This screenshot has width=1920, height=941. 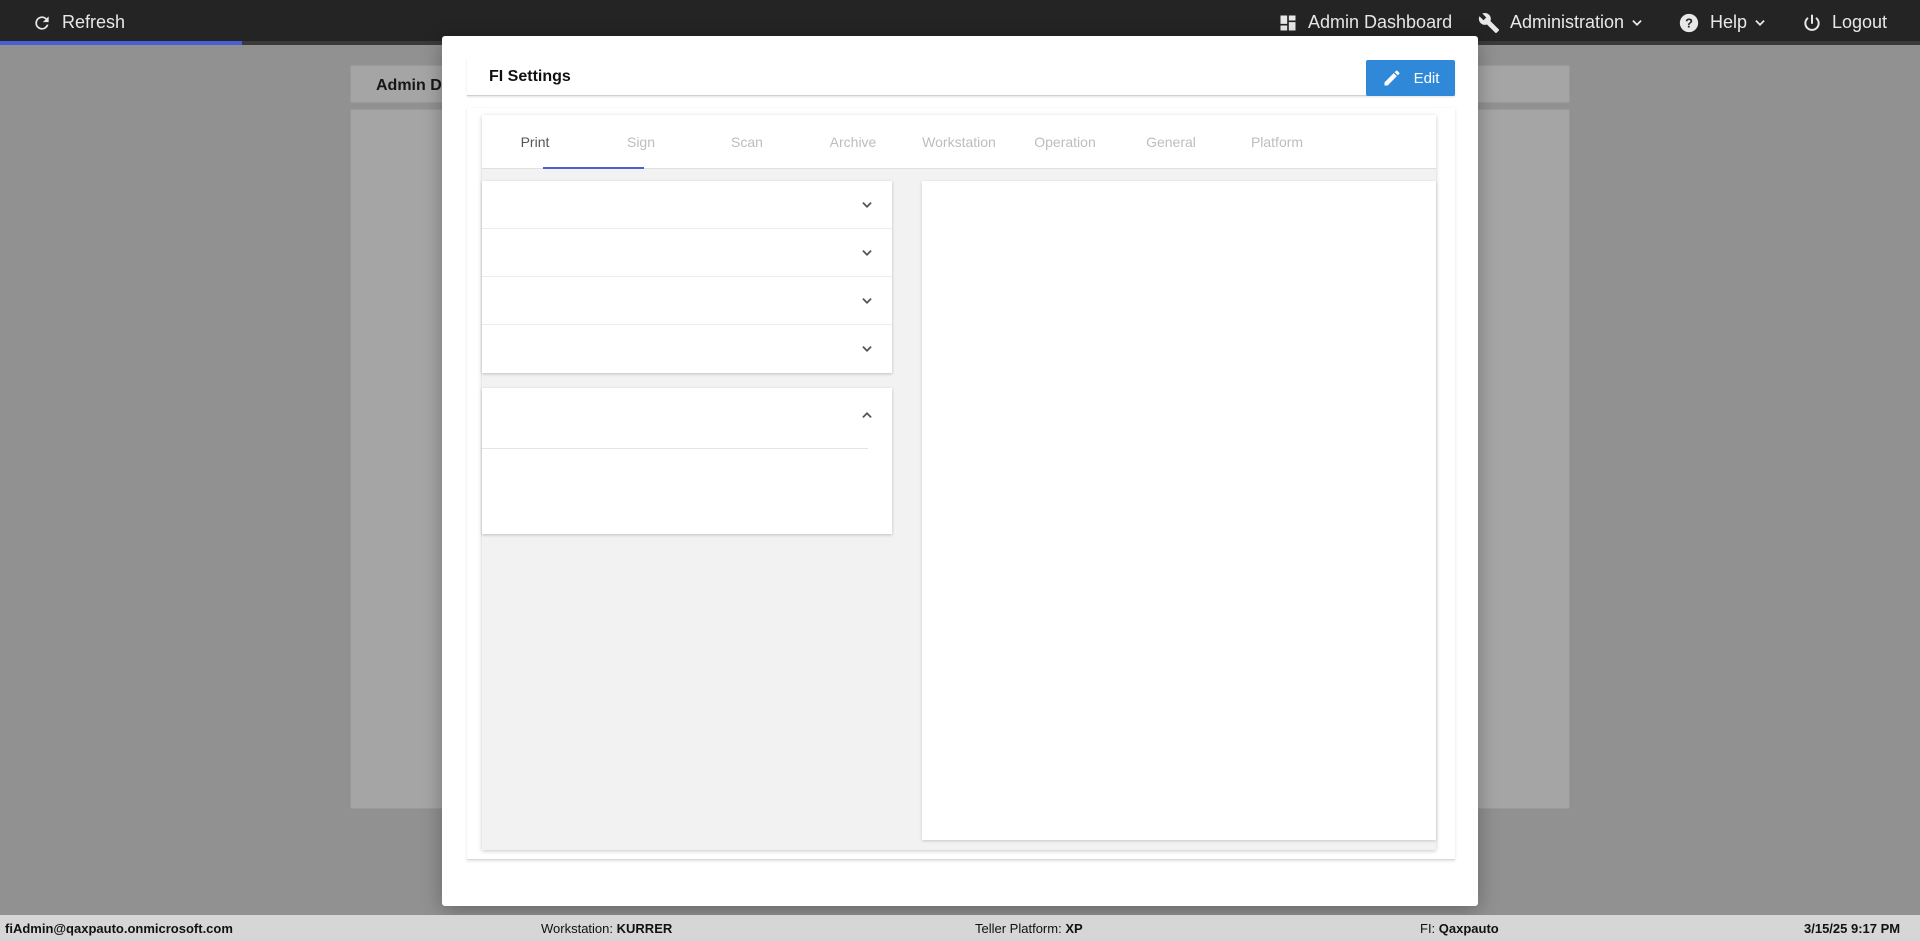 I want to click on teller-platform-info: Teller Platform: XP, so click(x=1029, y=928).